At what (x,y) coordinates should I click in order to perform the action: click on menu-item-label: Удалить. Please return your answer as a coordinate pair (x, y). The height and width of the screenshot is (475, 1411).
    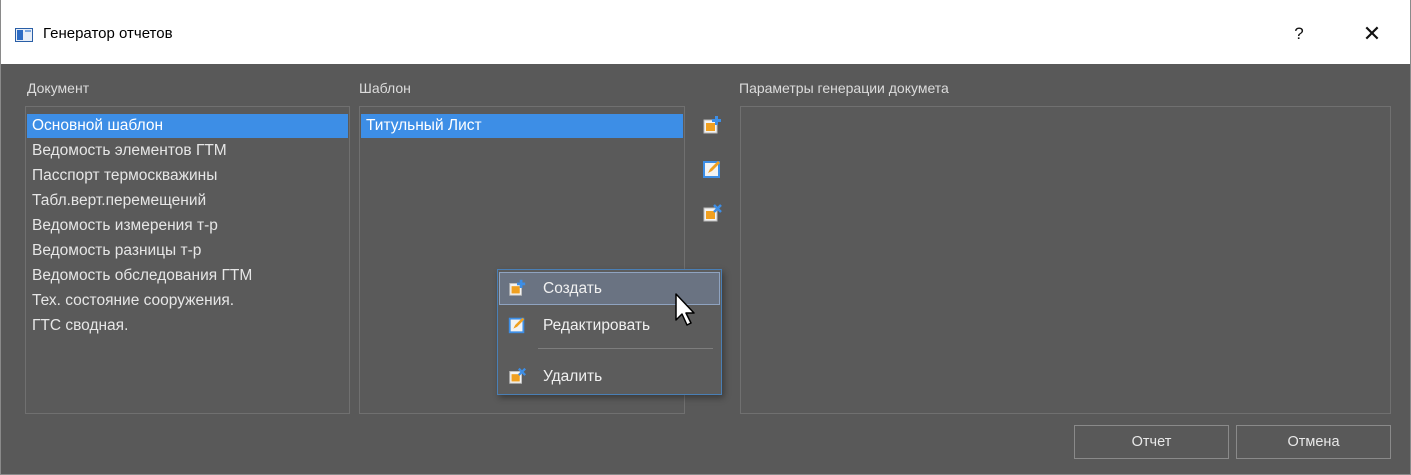
    Looking at the image, I should click on (573, 376).